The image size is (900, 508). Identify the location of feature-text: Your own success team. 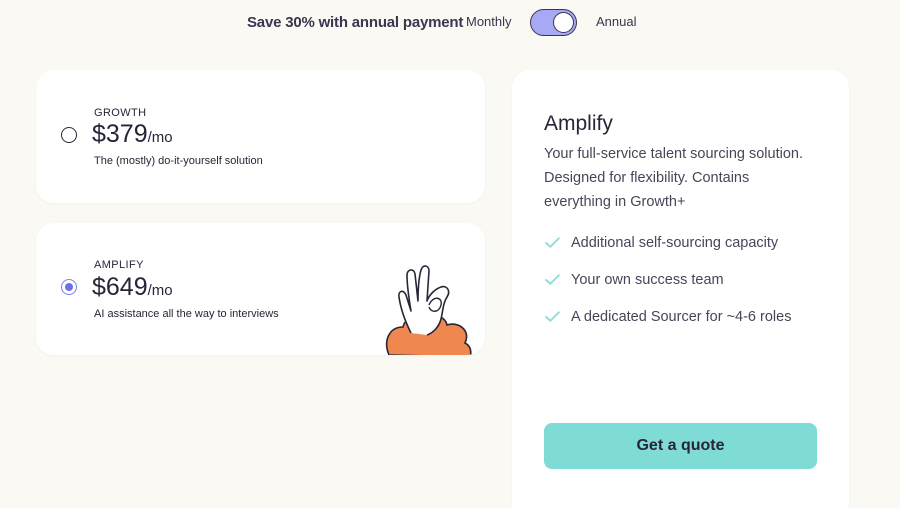
(647, 279).